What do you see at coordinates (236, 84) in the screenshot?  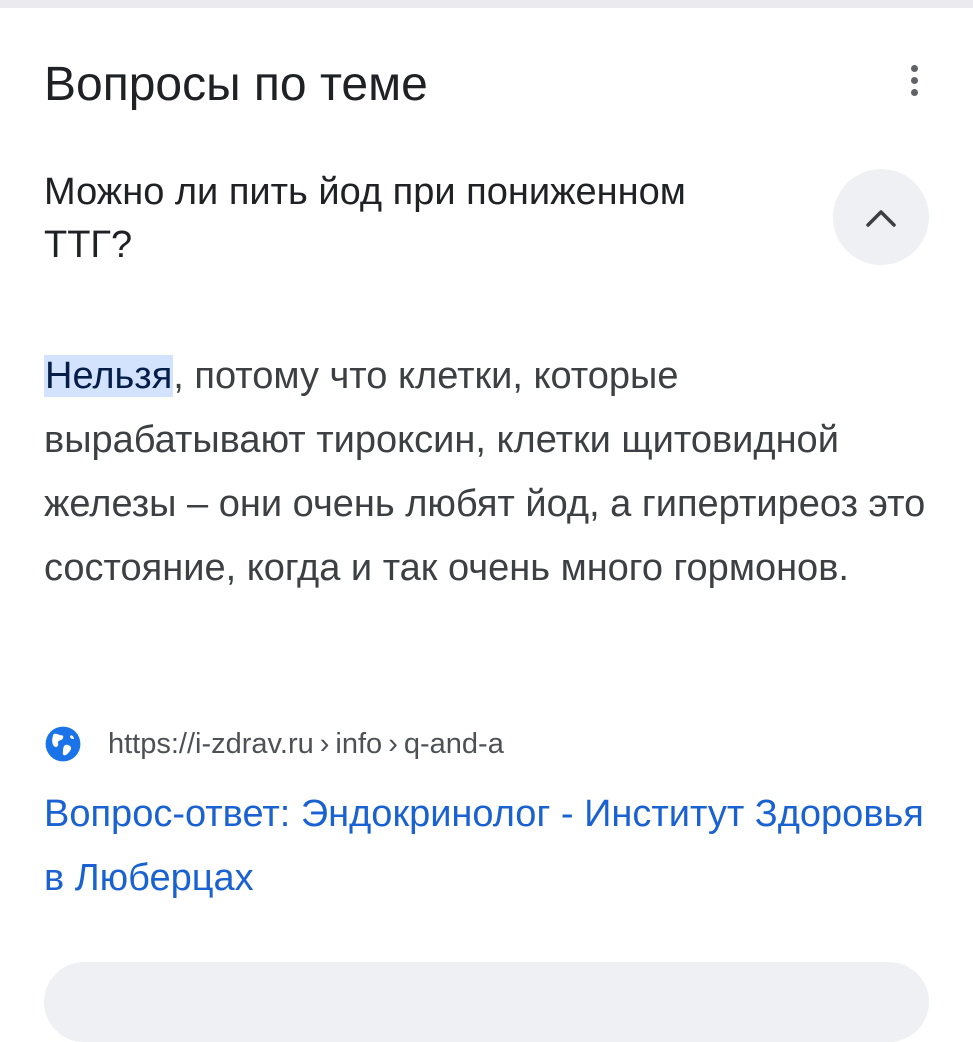 I see `section-title: Вопросы по теме` at bounding box center [236, 84].